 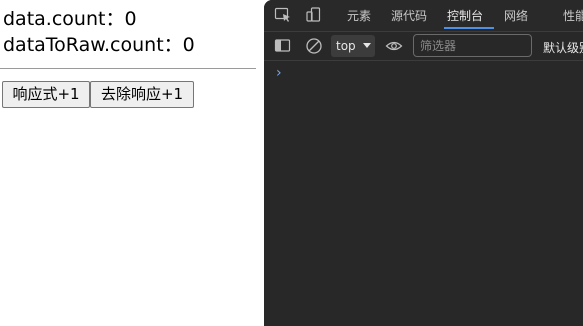 What do you see at coordinates (472, 45) in the screenshot?
I see `console-filter-input` at bounding box center [472, 45].